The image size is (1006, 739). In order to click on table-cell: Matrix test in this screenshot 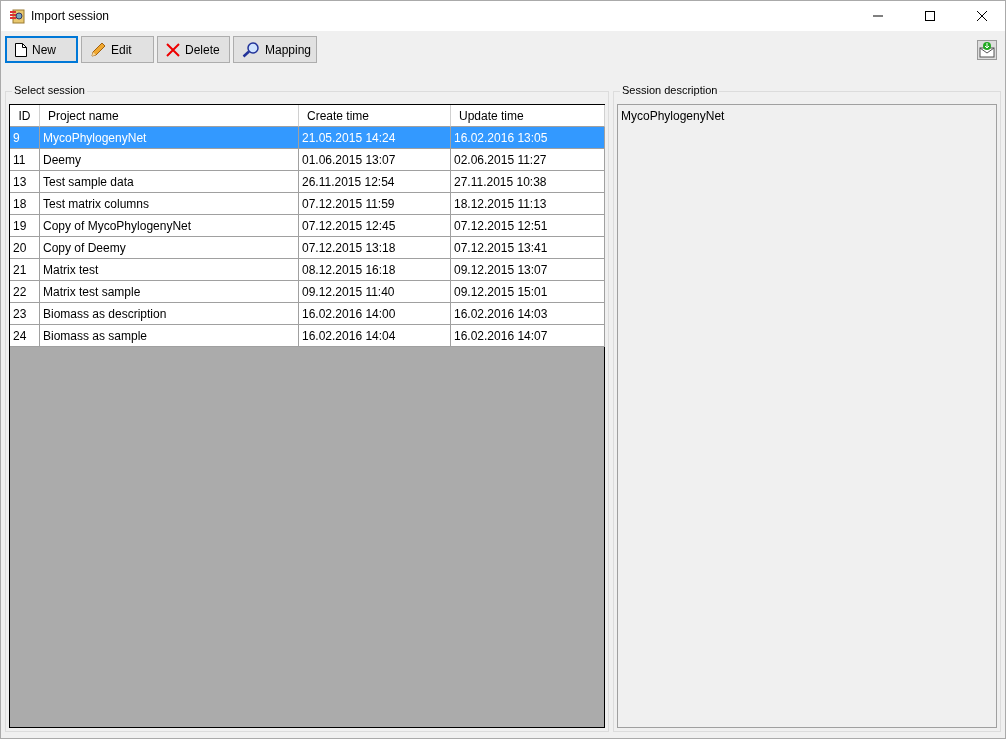, I will do `click(169, 270)`.